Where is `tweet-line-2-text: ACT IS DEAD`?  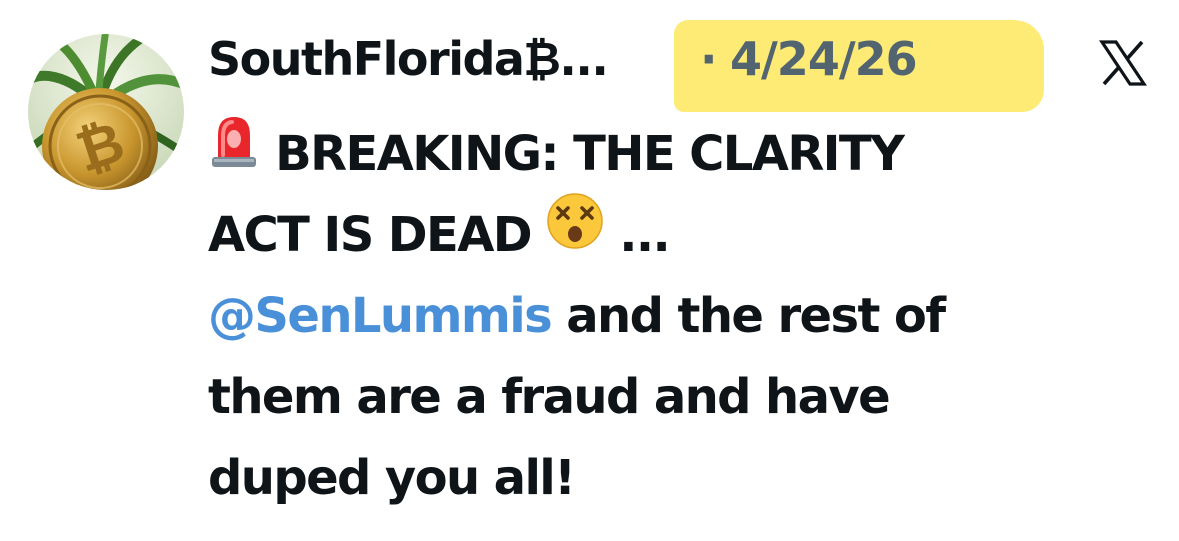 tweet-line-2-text: ACT IS DEAD is located at coordinates (370, 235).